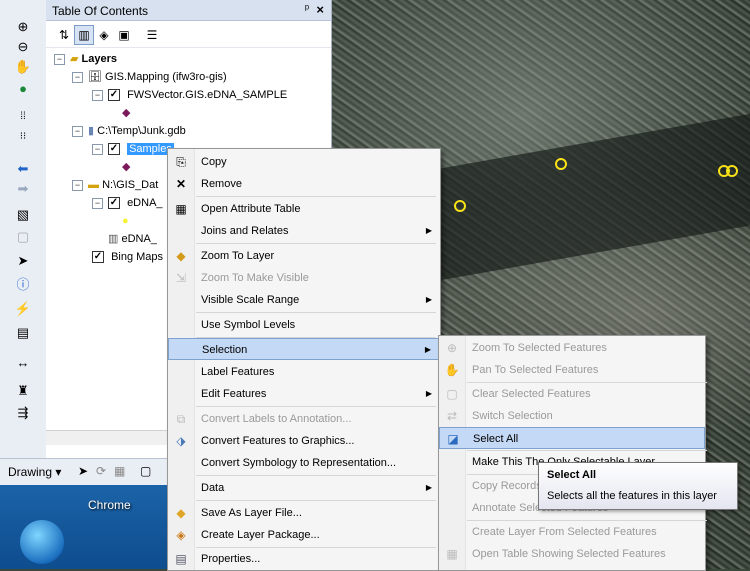 The height and width of the screenshot is (571, 750). I want to click on clear-selection-icon: ▢, so click(23, 237).